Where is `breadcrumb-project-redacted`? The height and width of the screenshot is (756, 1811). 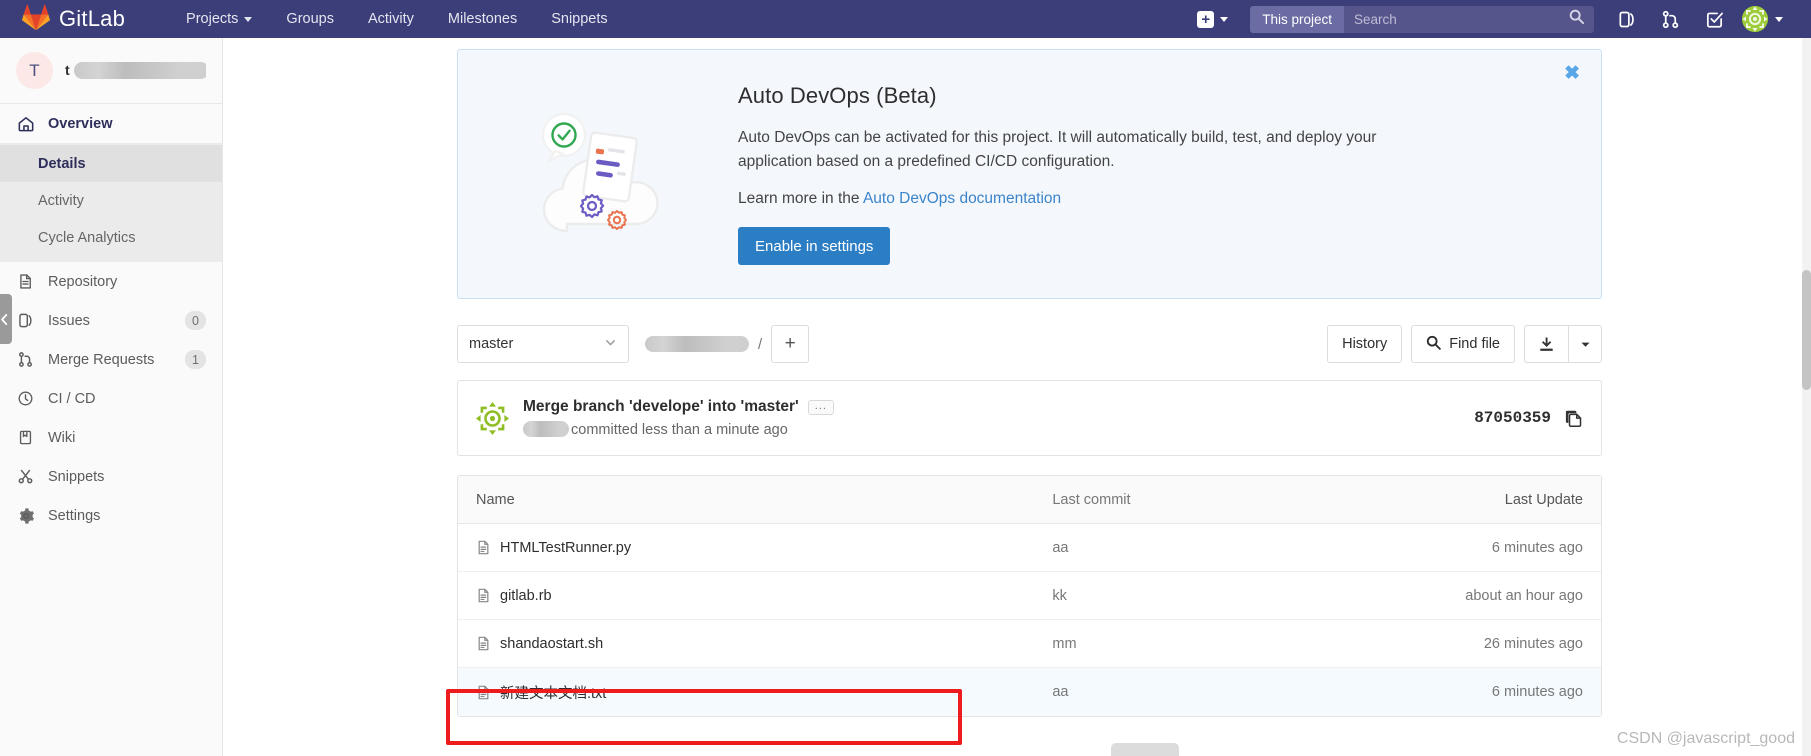 breadcrumb-project-redacted is located at coordinates (697, 344).